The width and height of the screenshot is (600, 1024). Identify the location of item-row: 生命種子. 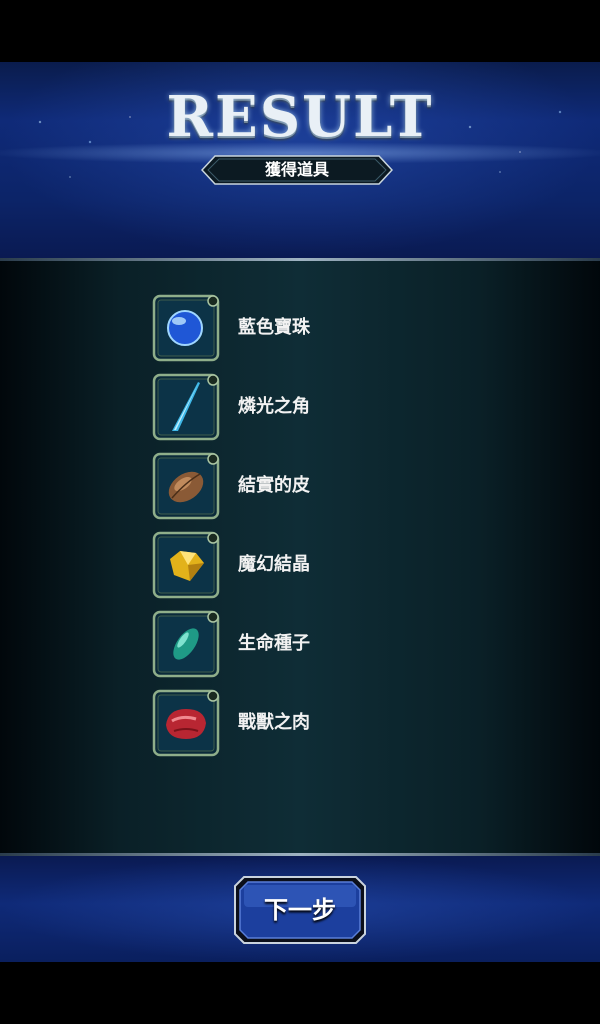
(302, 645).